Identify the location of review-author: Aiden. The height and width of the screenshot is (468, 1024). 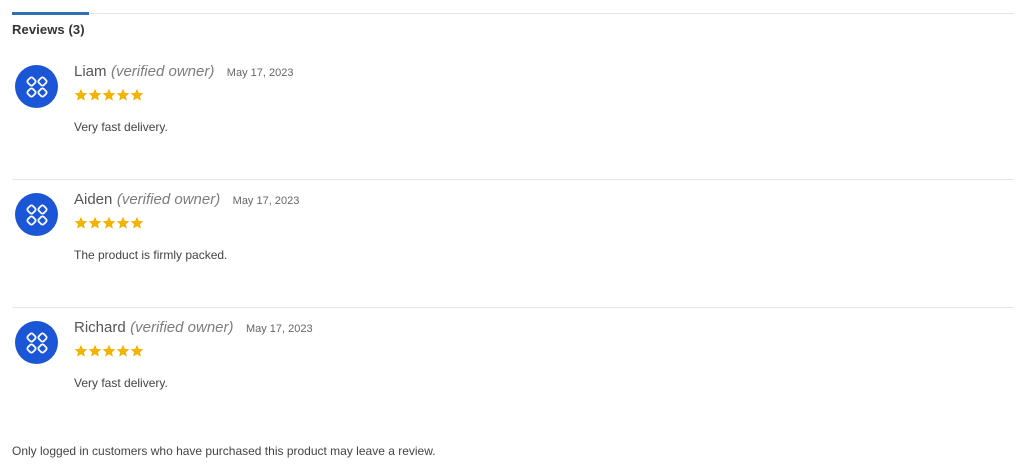
(93, 199).